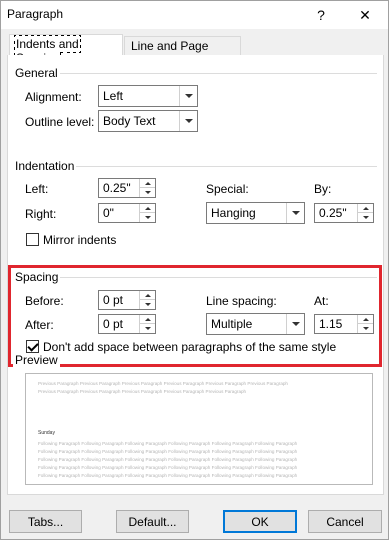  Describe the element at coordinates (35, 14) in the screenshot. I see `dialog-title: Paragraph` at that location.